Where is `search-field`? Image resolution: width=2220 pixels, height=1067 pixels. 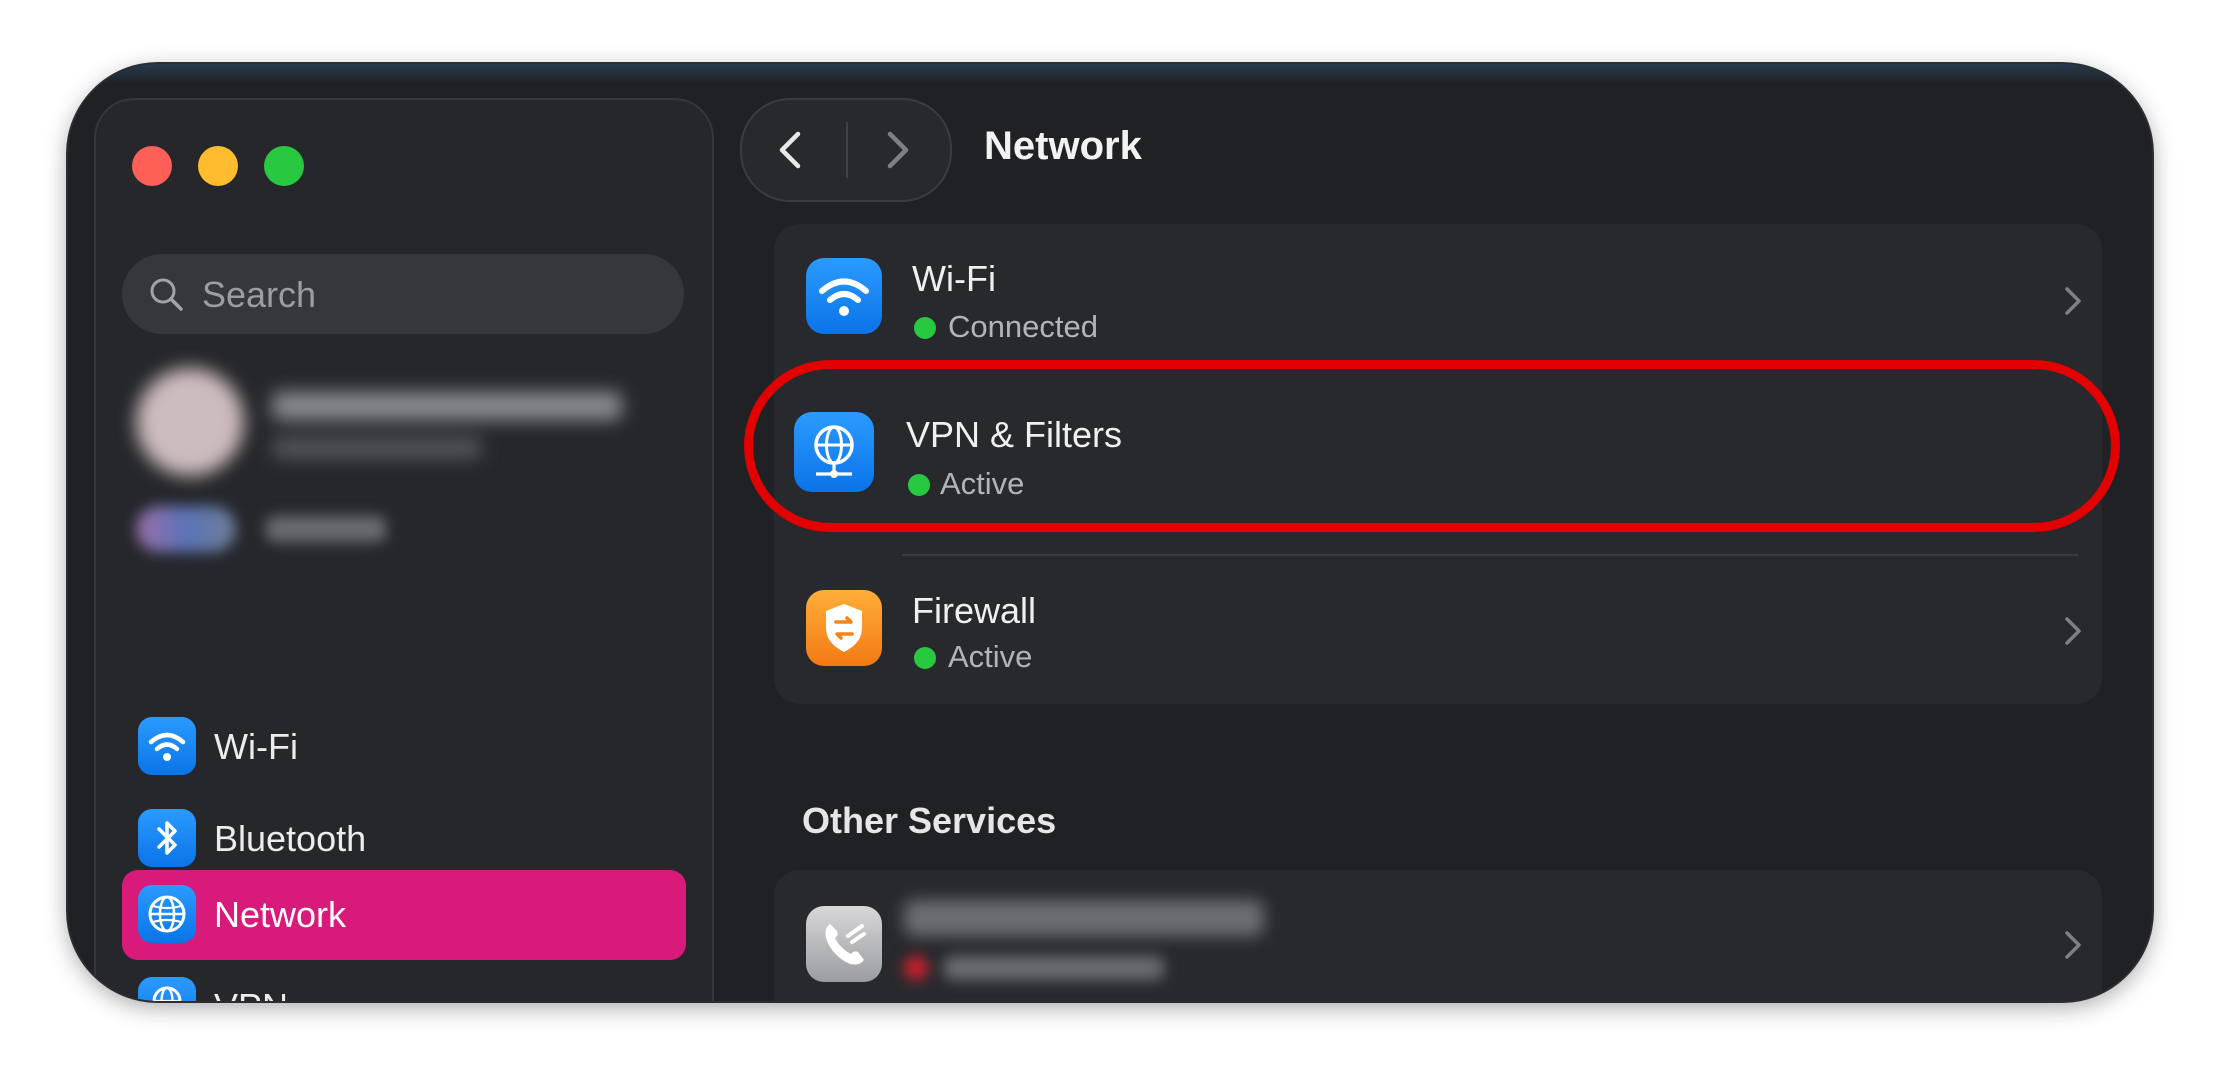 search-field is located at coordinates (403, 295).